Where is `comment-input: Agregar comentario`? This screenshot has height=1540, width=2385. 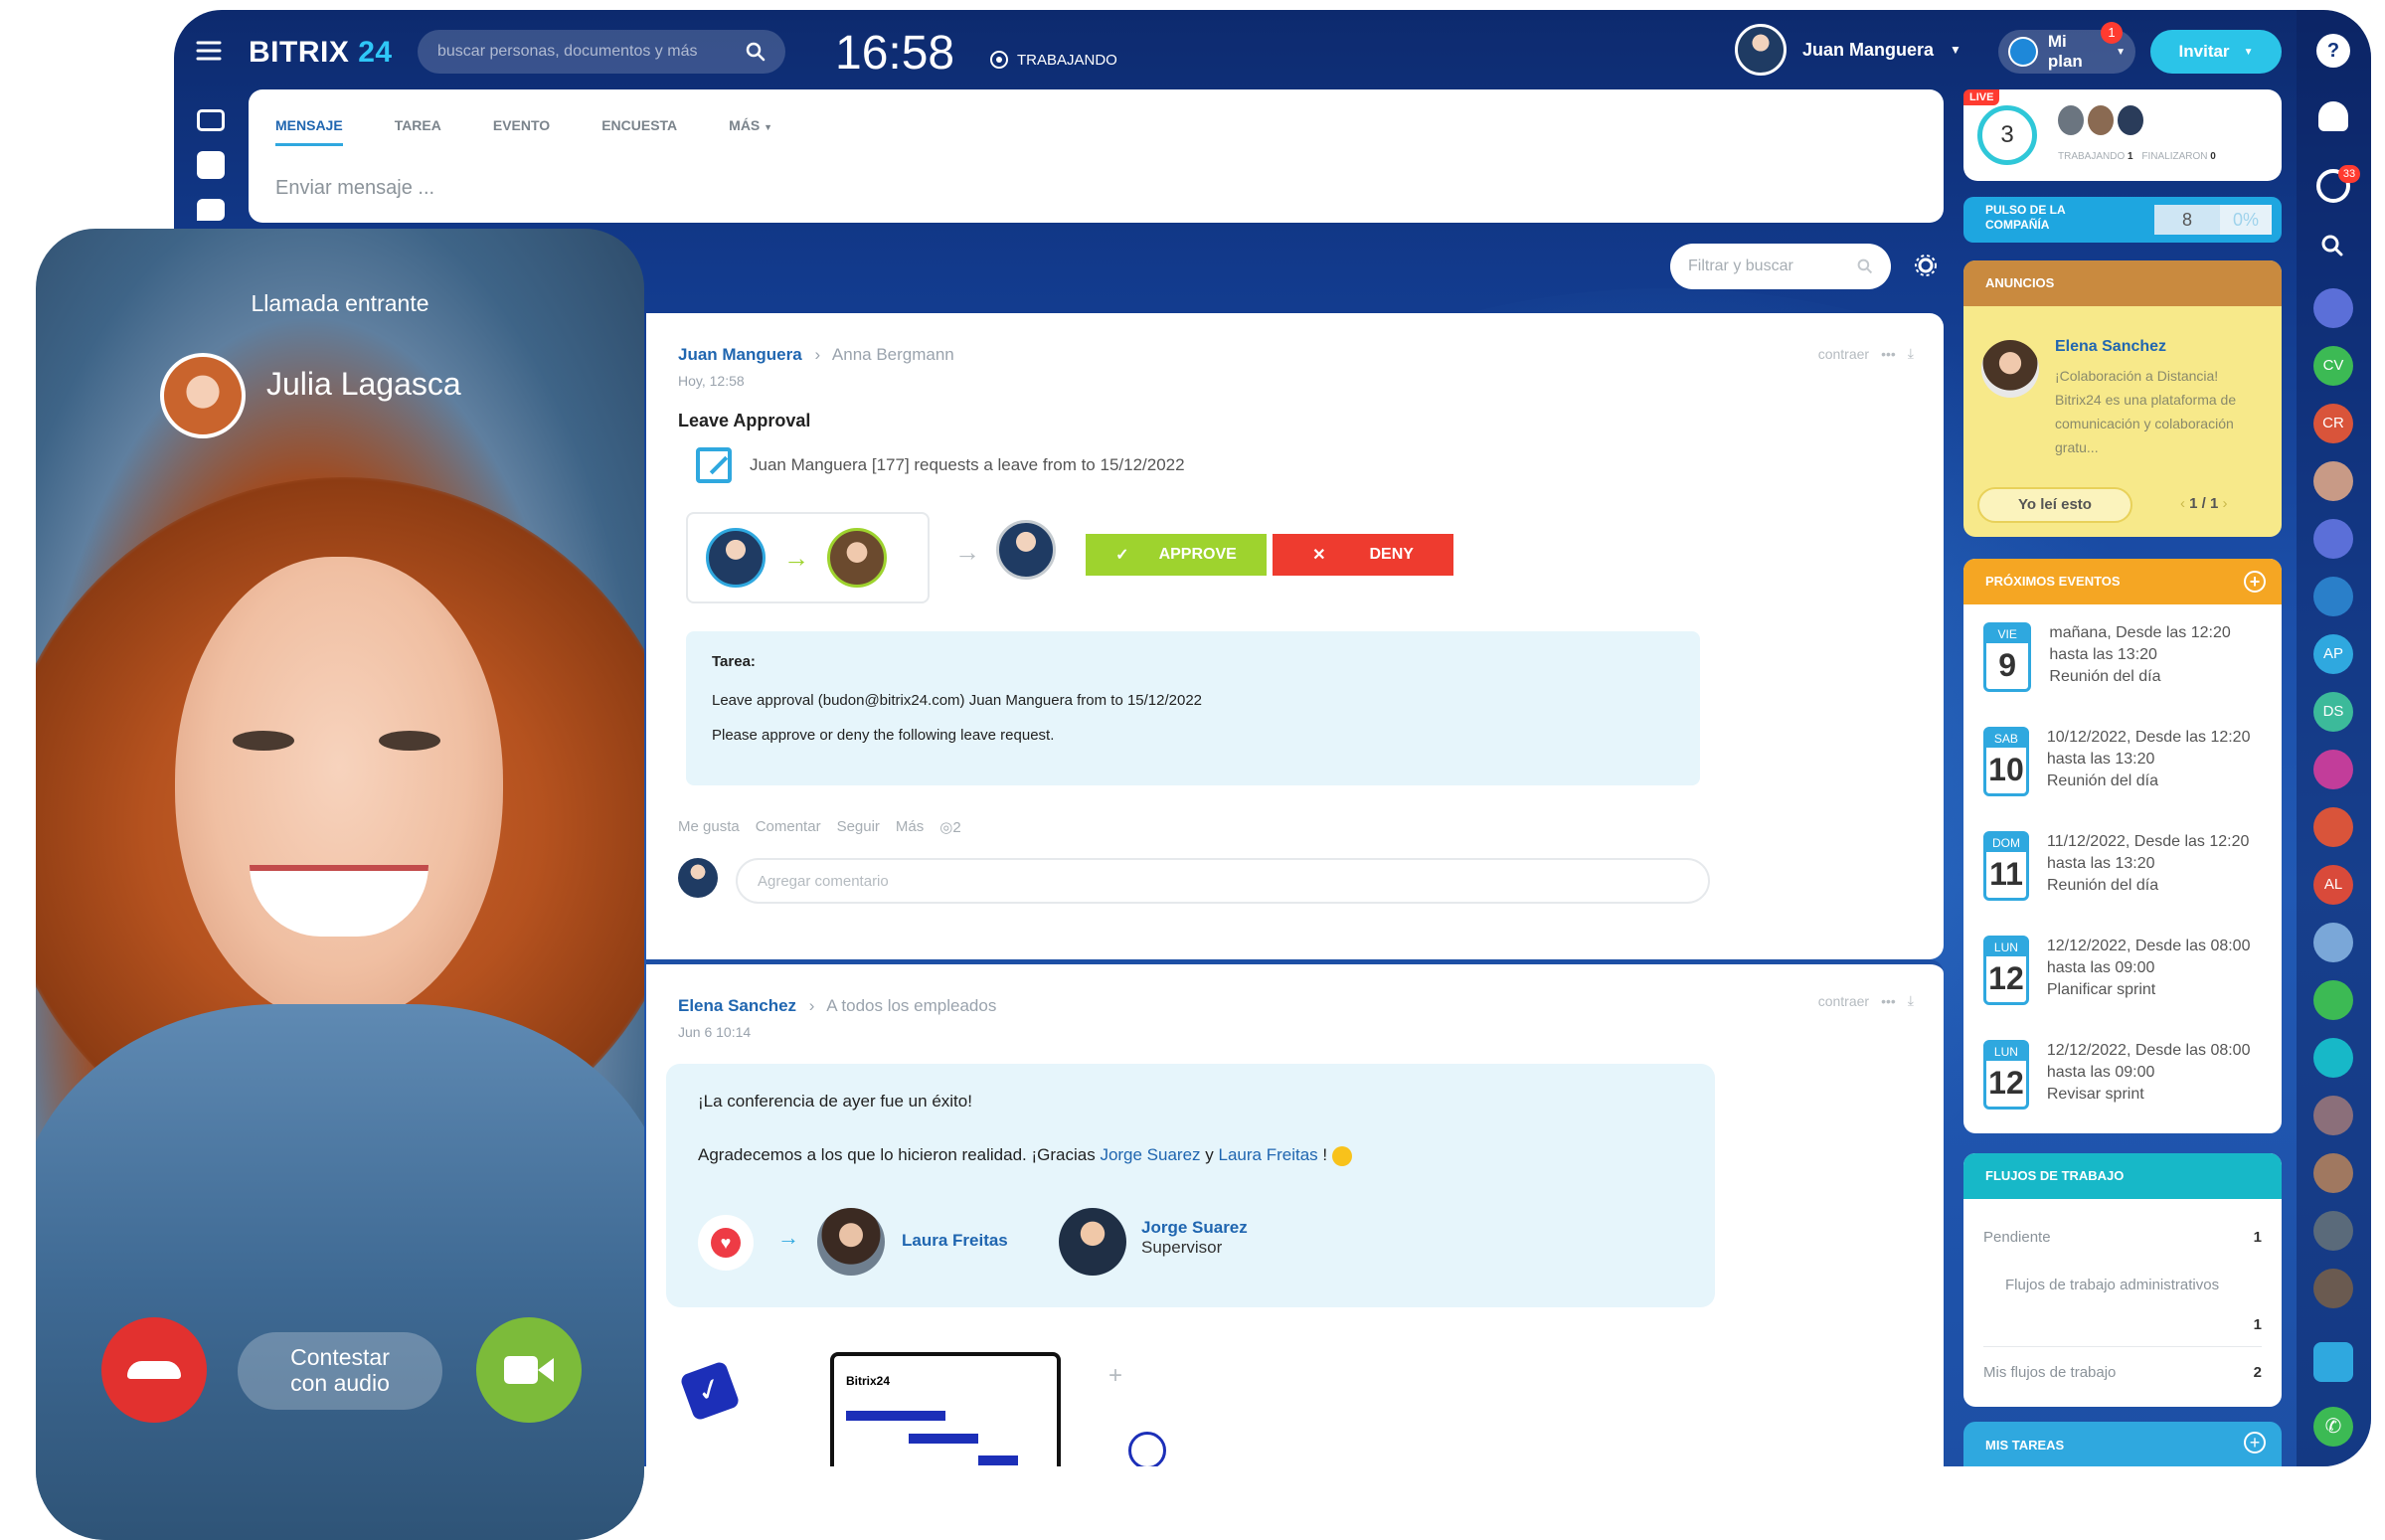 comment-input: Agregar comentario is located at coordinates (1223, 881).